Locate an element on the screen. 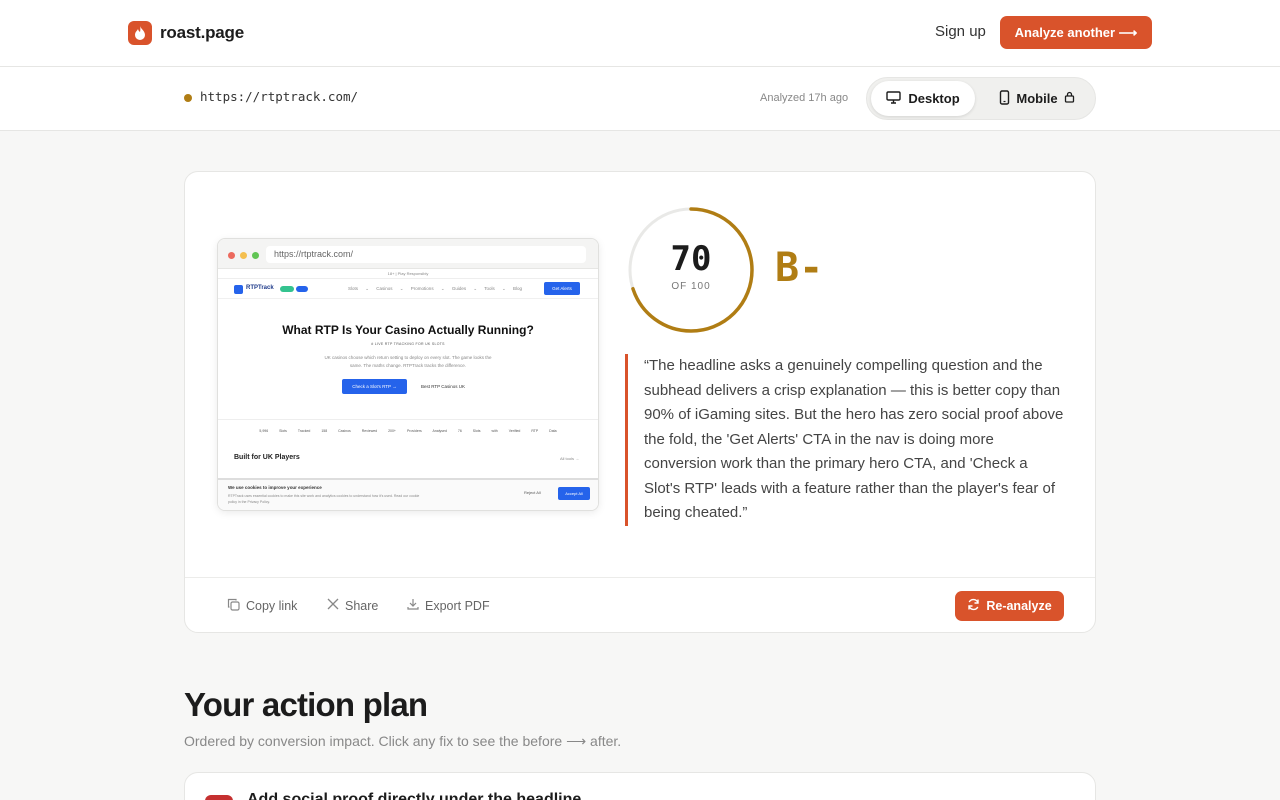  toggle-mobile: Mobile is located at coordinates (1037, 98).